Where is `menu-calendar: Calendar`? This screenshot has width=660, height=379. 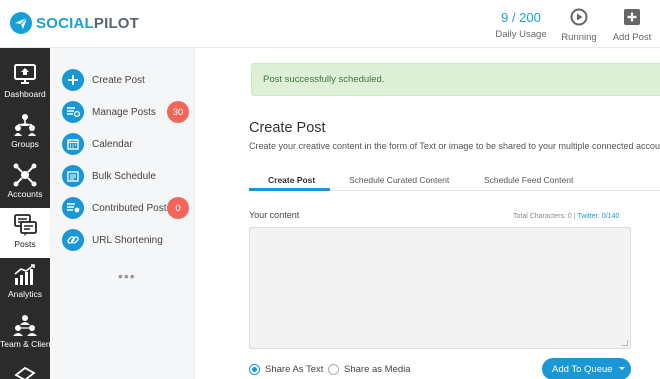
menu-calendar: Calendar is located at coordinates (97, 144).